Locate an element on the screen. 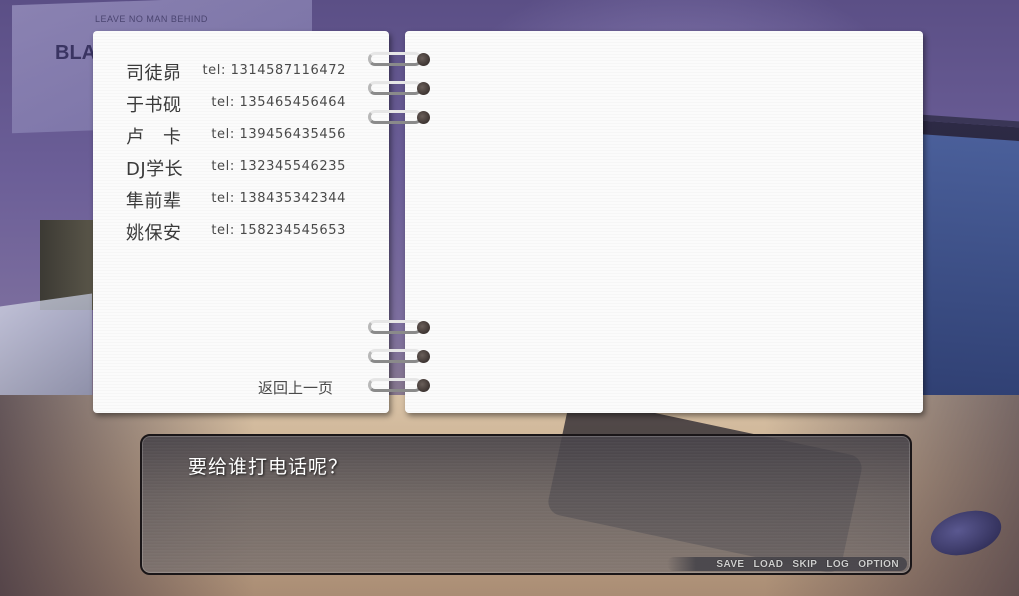 This screenshot has height=596, width=1019. contact-name: 司徒昴 is located at coordinates (154, 73).